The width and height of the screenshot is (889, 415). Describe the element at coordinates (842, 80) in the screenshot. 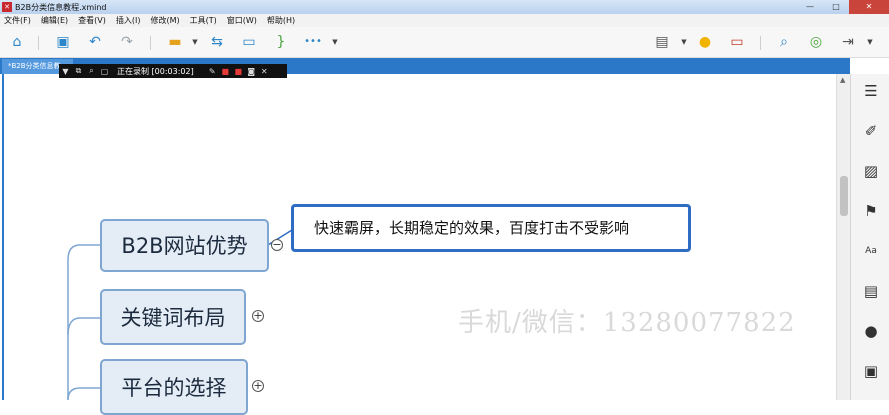

I see `scroll-up-icon: ▲` at that location.